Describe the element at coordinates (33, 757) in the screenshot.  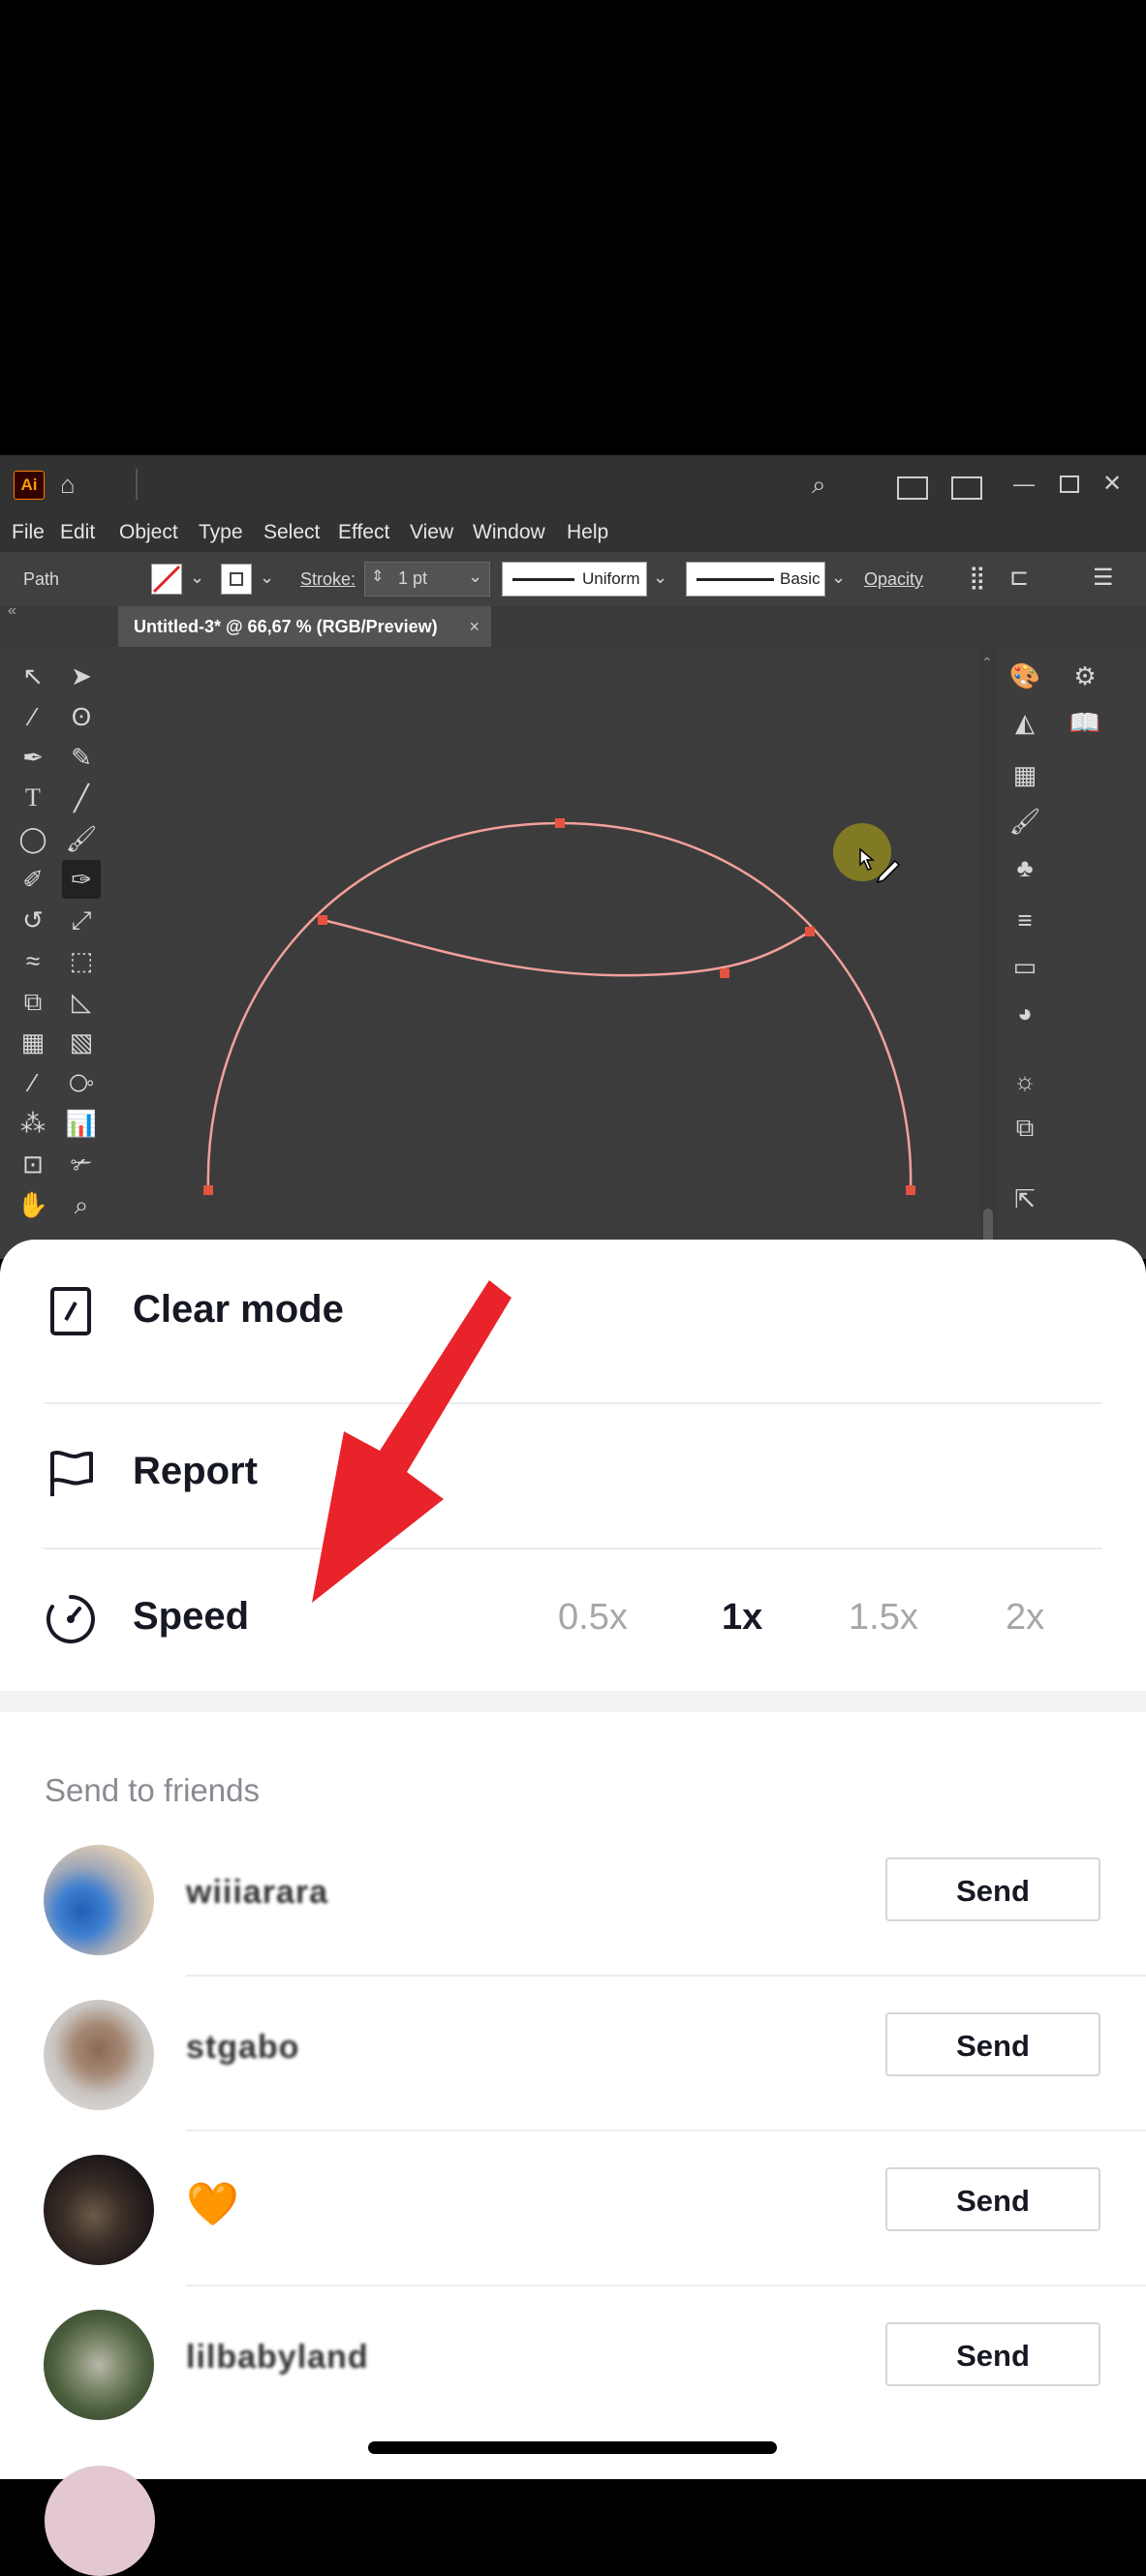
I see `pen-tool-icon: ✒` at that location.